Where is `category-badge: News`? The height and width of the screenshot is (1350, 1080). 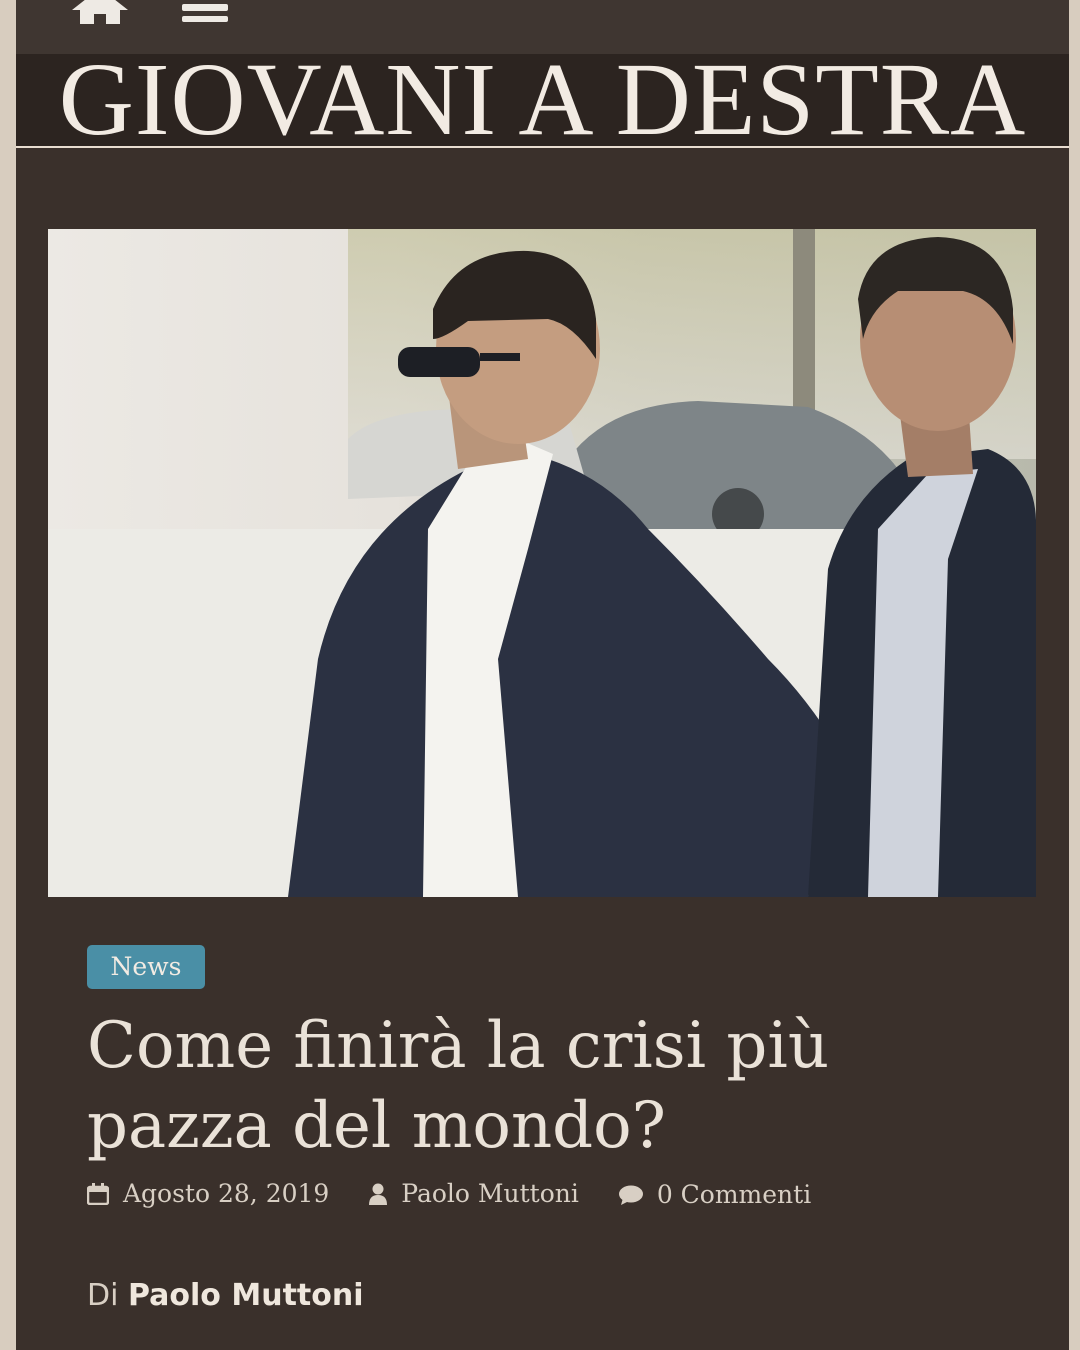 category-badge: News is located at coordinates (146, 967).